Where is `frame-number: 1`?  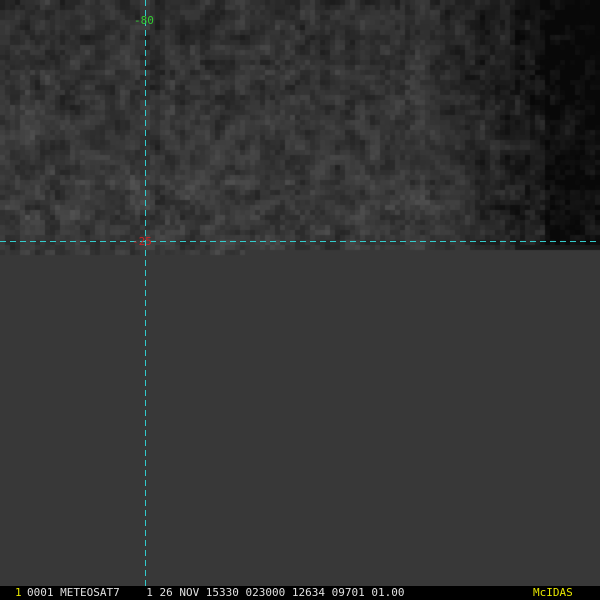
frame-number: 1 is located at coordinates (18, 592).